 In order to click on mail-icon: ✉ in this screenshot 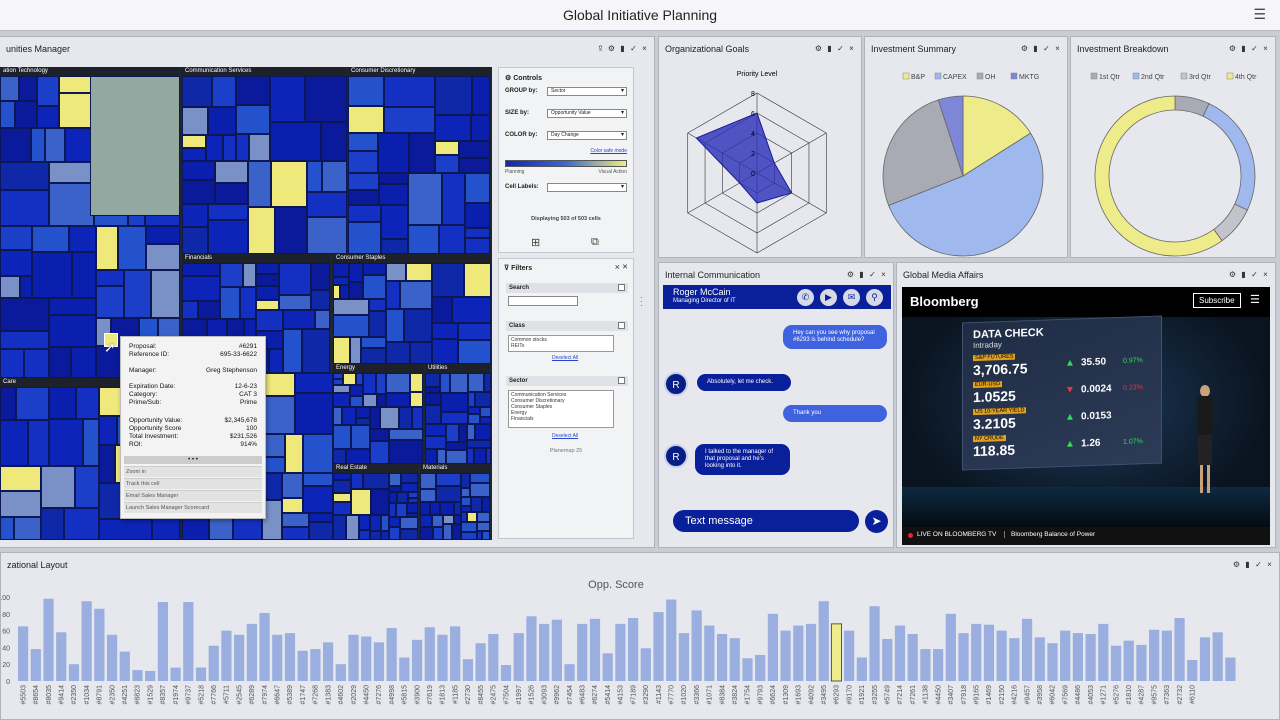, I will do `click(851, 297)`.